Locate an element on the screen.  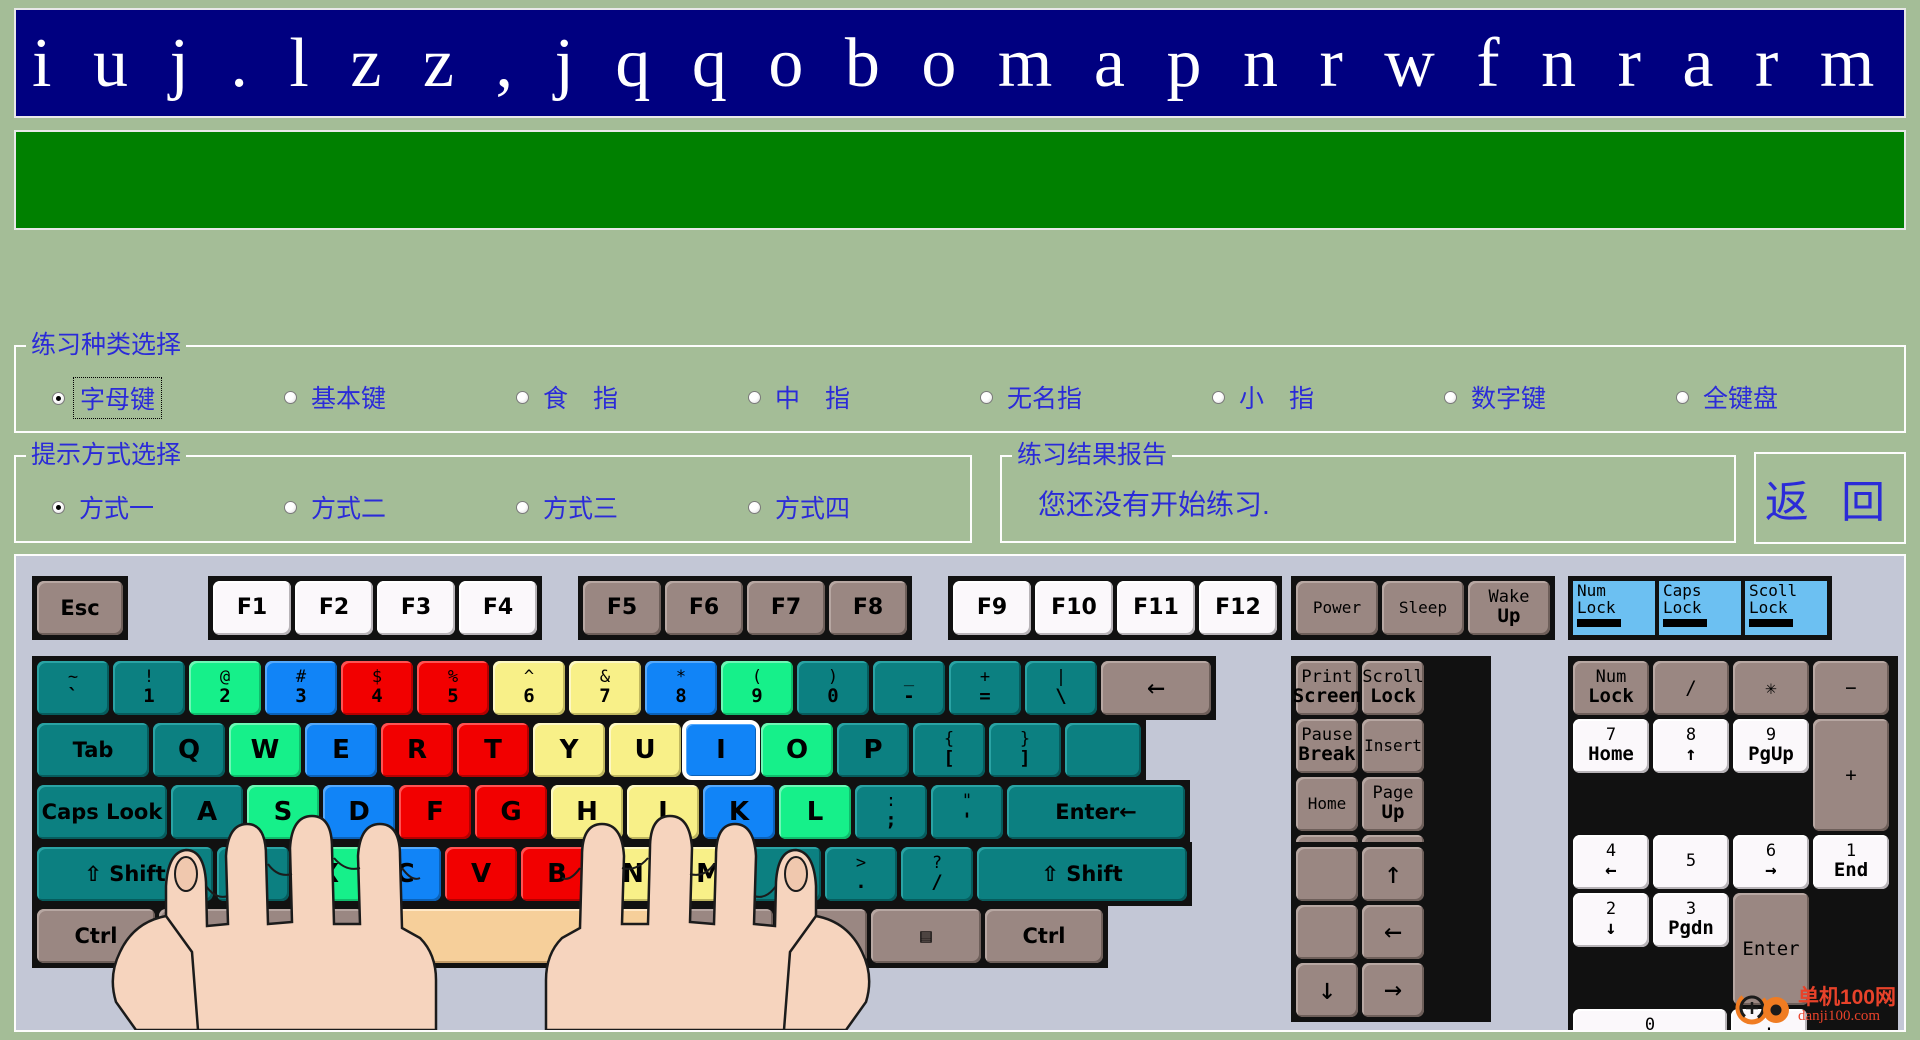
key--: _ - is located at coordinates (909, 688).